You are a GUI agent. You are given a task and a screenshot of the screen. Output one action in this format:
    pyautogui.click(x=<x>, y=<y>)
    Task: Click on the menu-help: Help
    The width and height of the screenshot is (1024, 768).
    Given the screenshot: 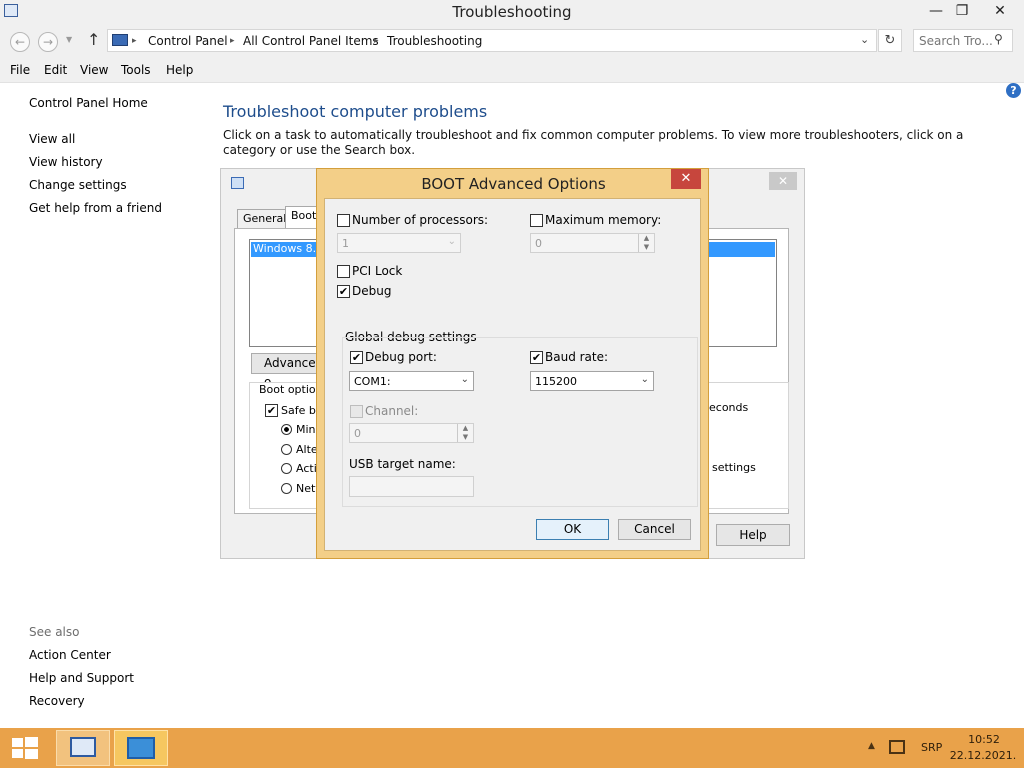 What is the action you would take?
    pyautogui.click(x=179, y=70)
    